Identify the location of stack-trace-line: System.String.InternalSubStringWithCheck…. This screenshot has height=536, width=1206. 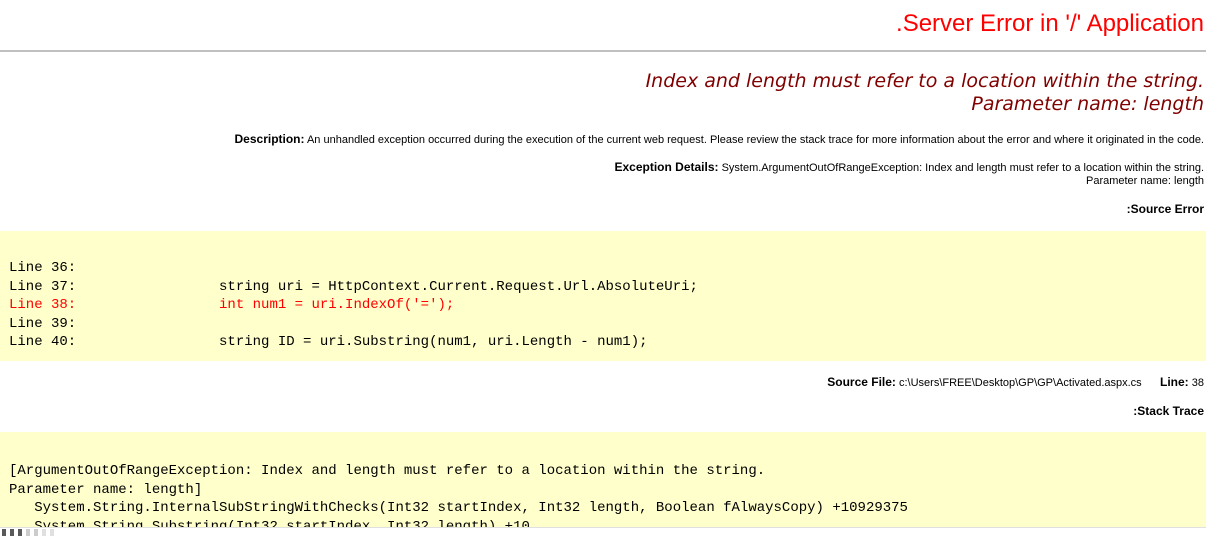
(458, 508).